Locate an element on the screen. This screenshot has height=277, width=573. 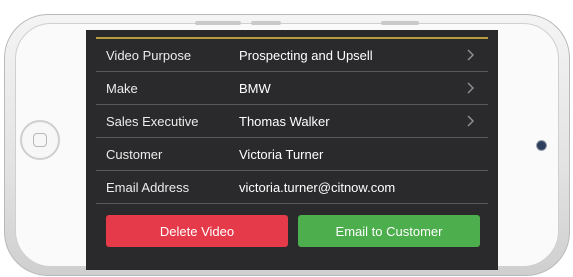
row-value: Thomas Walker is located at coordinates (284, 121).